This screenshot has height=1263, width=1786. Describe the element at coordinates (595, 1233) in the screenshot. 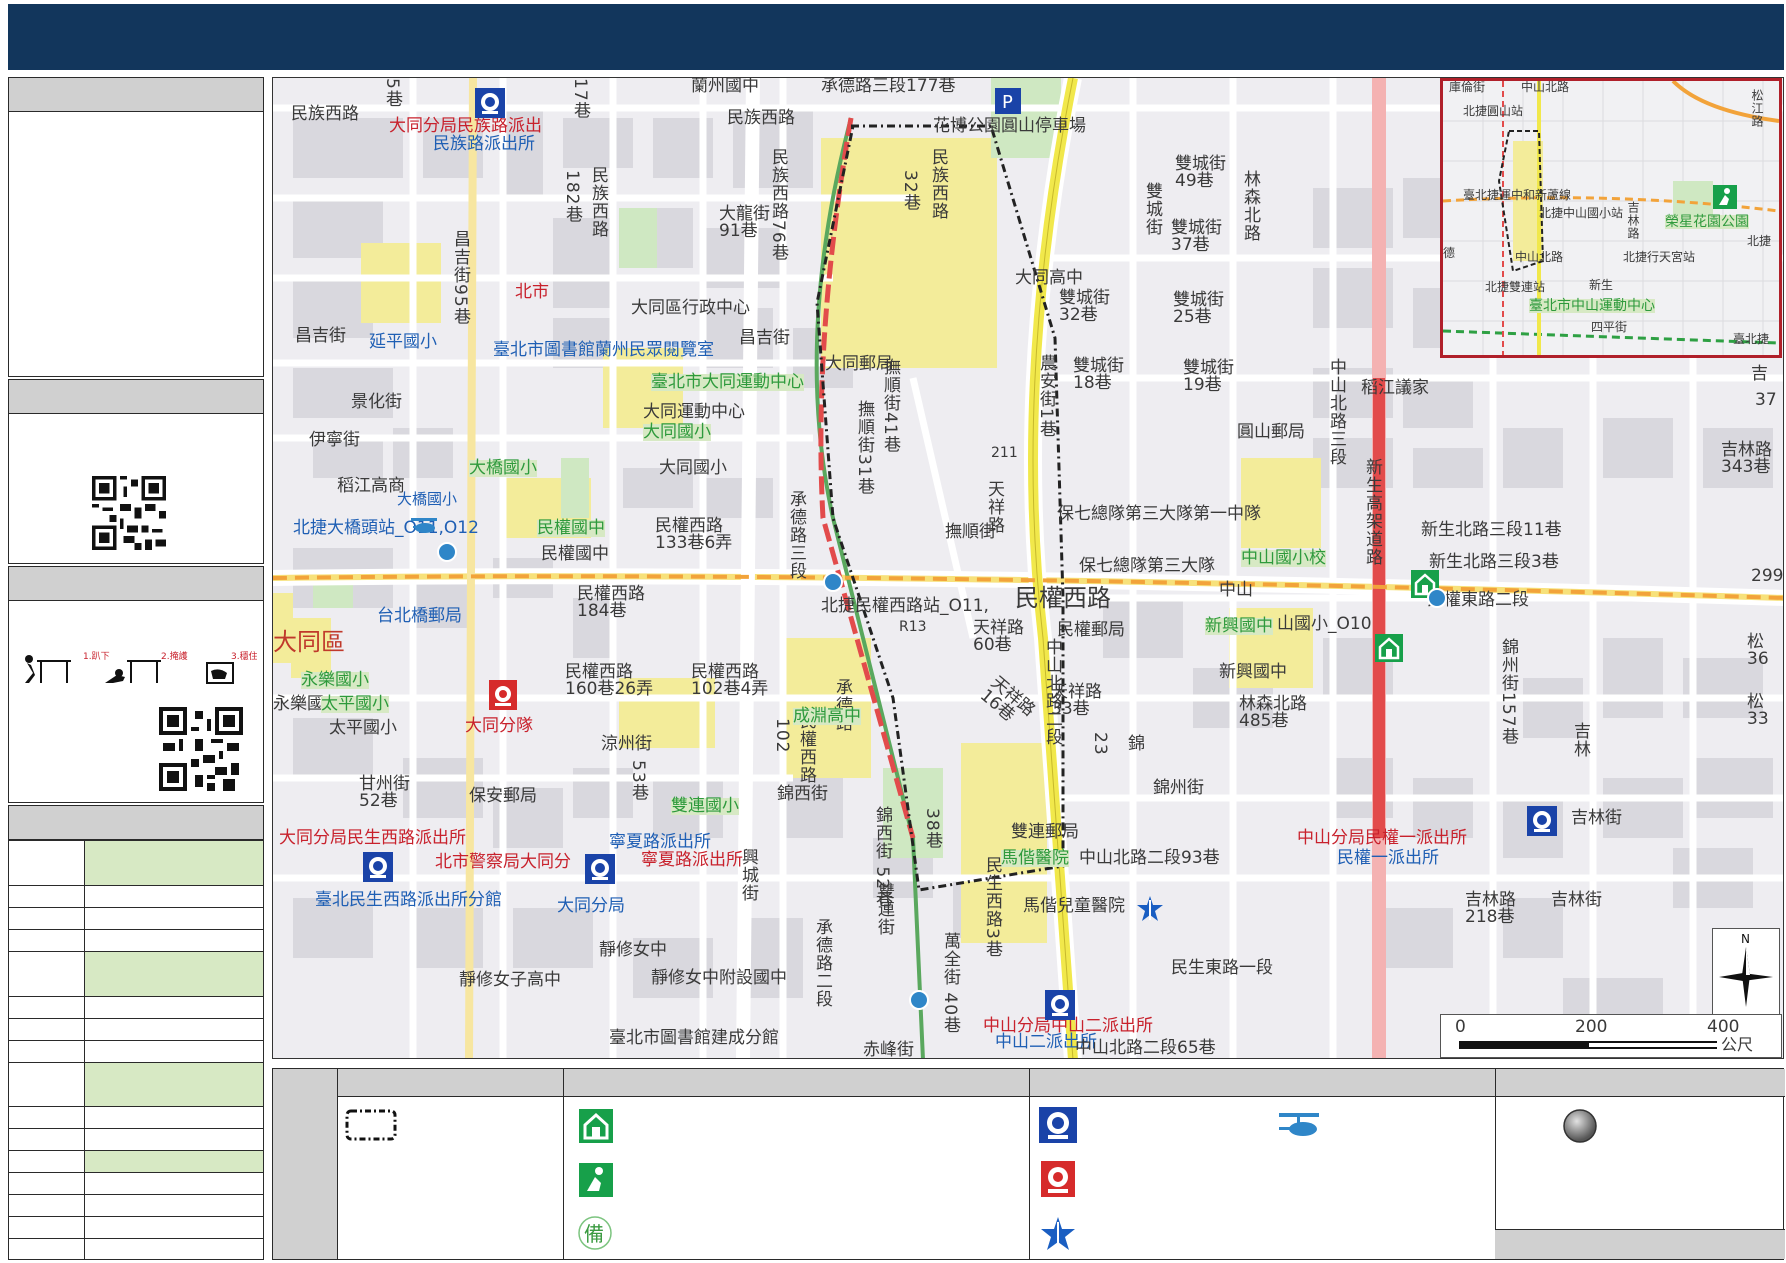

I see `standby-shelter-icon: 備` at that location.